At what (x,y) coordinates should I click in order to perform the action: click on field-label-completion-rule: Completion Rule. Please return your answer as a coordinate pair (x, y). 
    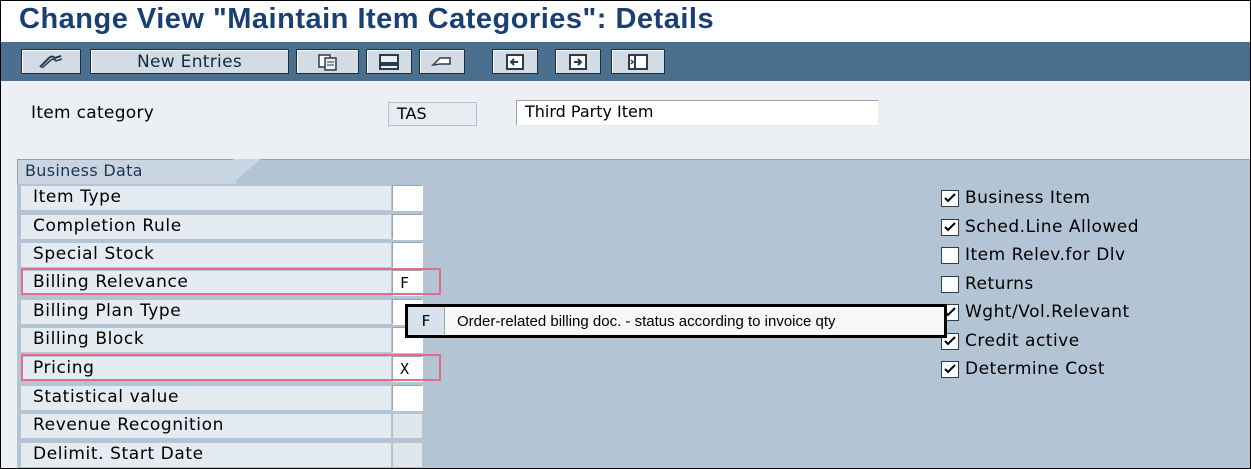
    Looking at the image, I should click on (206, 227).